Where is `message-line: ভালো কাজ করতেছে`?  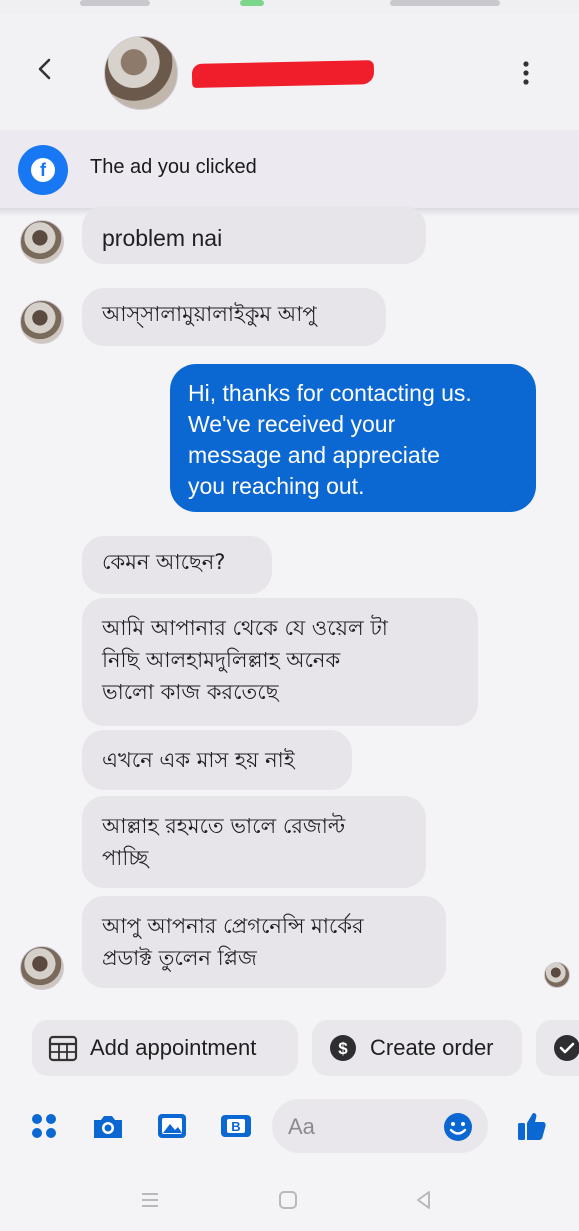
message-line: ভালো কাজ করতেছে is located at coordinates (190, 692).